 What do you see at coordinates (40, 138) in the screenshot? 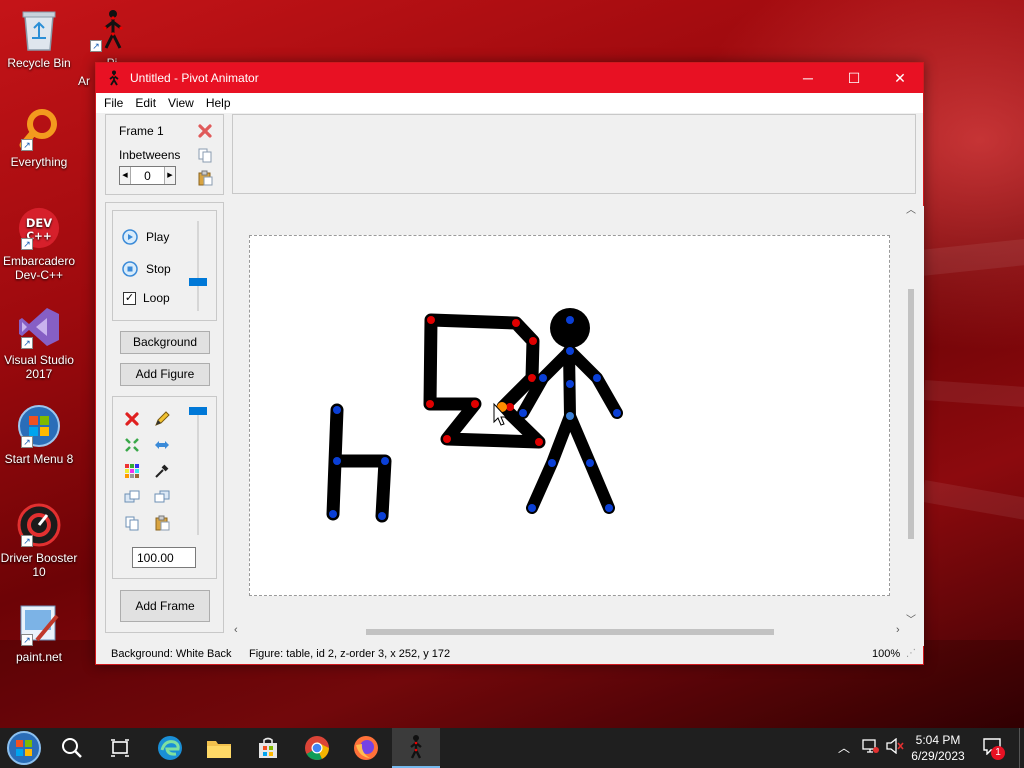
I see `desktop-icon-everything: ↗ Everything` at bounding box center [40, 138].